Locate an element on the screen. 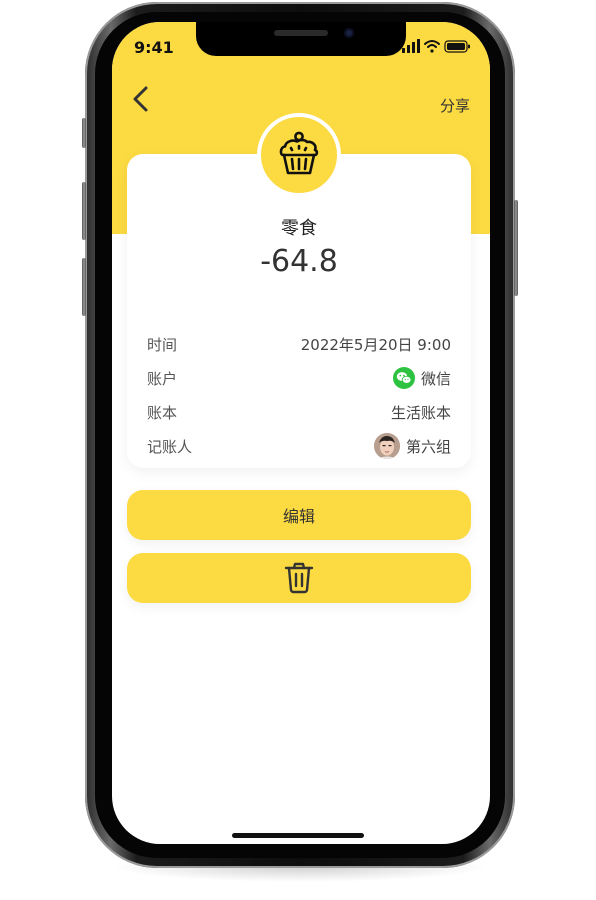  wechat-icon is located at coordinates (403, 378).